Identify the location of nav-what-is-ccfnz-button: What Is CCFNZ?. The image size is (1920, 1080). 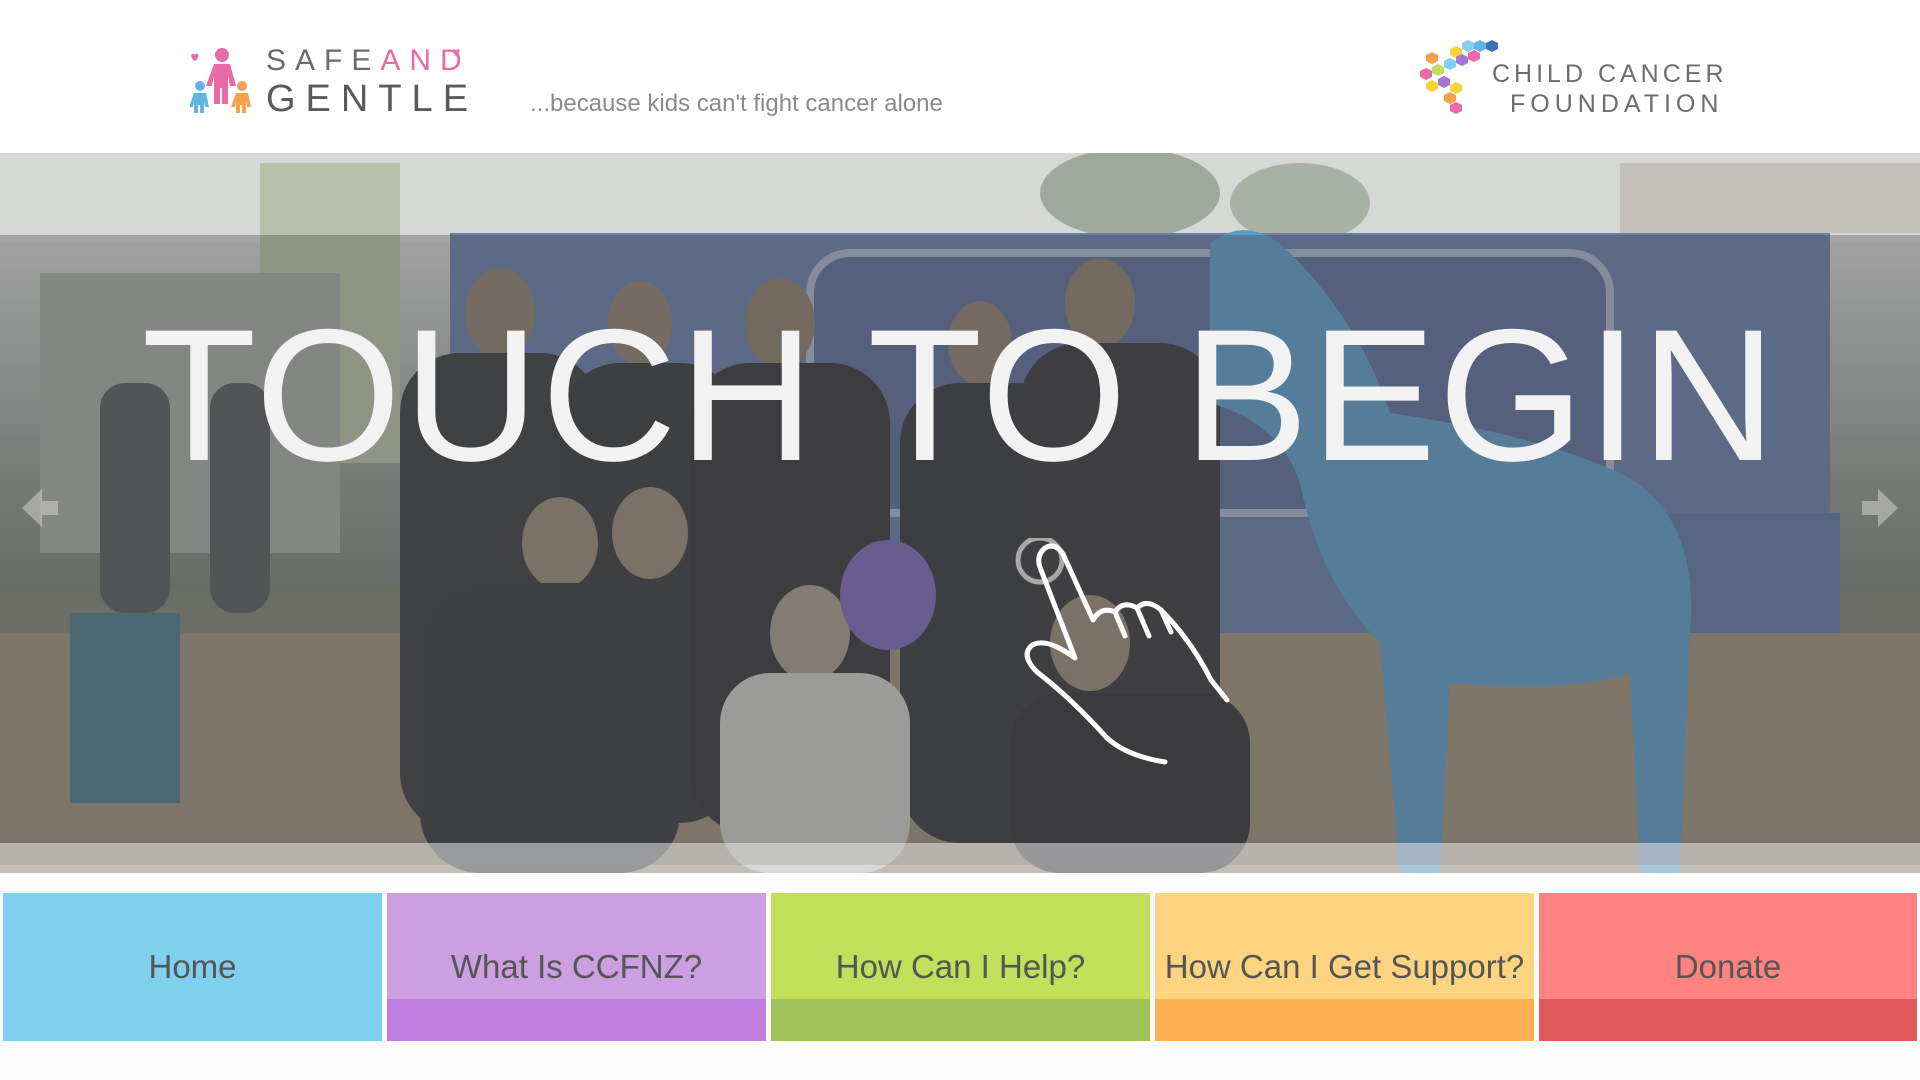
(576, 967).